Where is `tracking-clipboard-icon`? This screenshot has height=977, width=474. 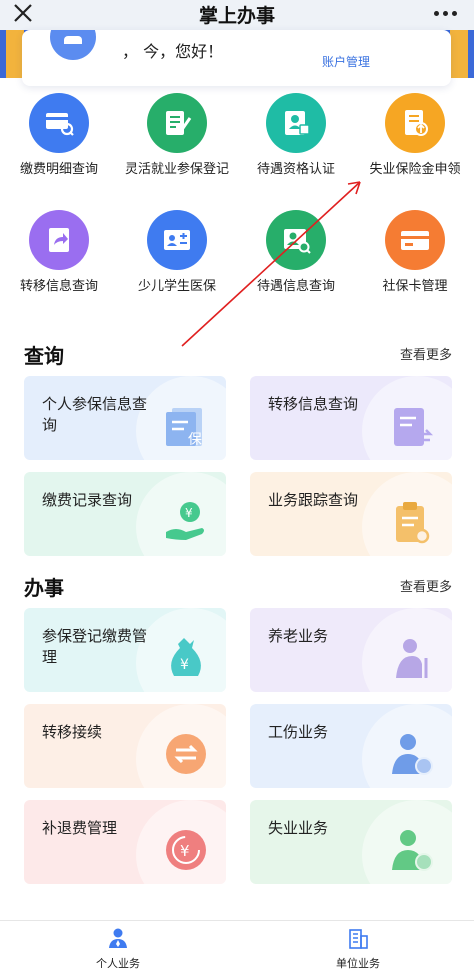
tracking-clipboard-icon is located at coordinates (413, 523).